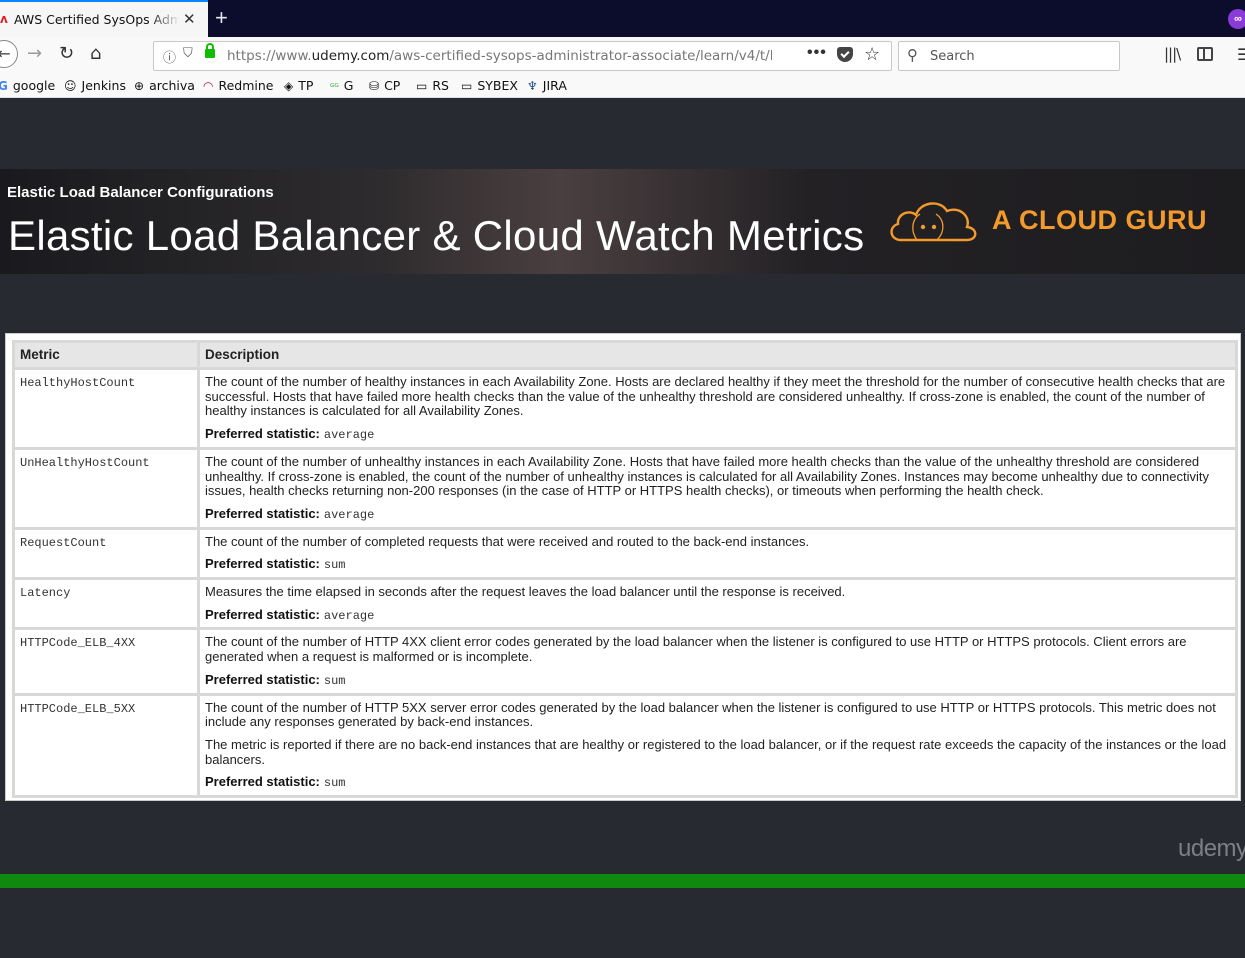  What do you see at coordinates (34, 53) in the screenshot?
I see `forward-icon: →` at bounding box center [34, 53].